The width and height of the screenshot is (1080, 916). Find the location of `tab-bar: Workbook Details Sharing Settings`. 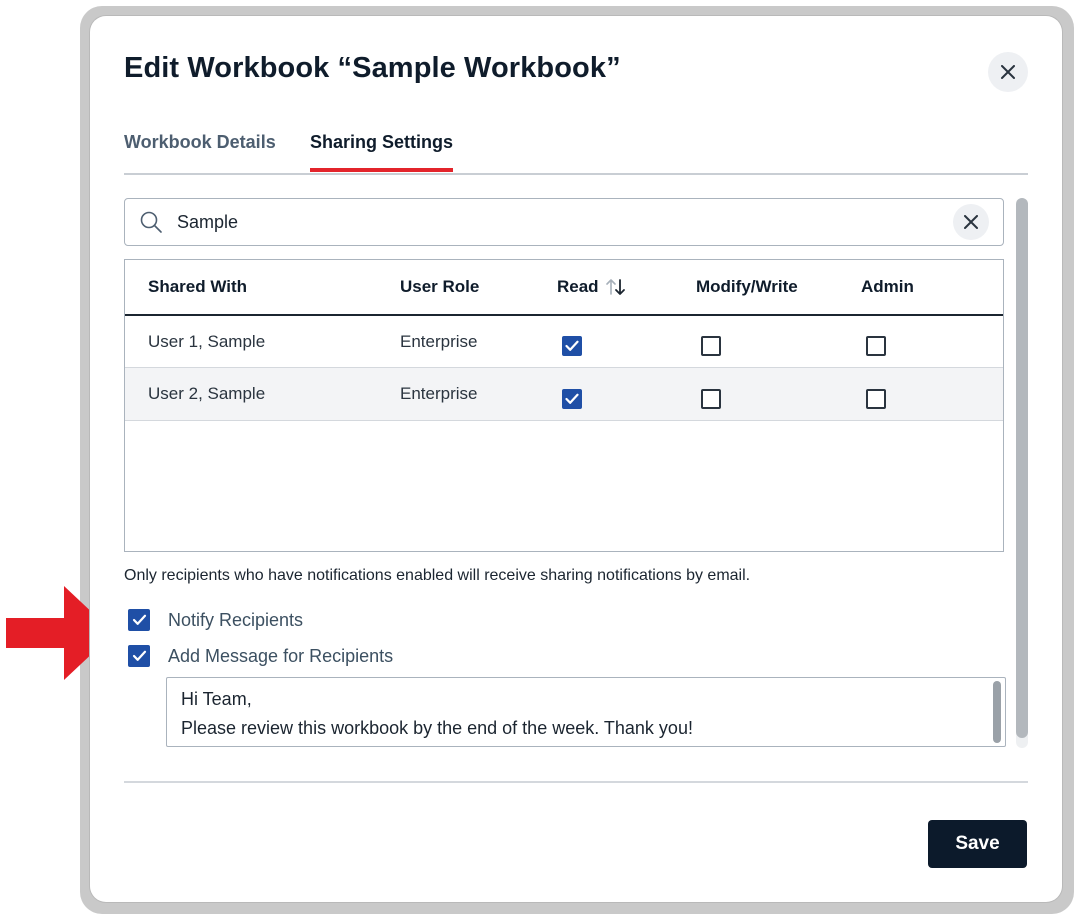

tab-bar: Workbook Details Sharing Settings is located at coordinates (576, 151).